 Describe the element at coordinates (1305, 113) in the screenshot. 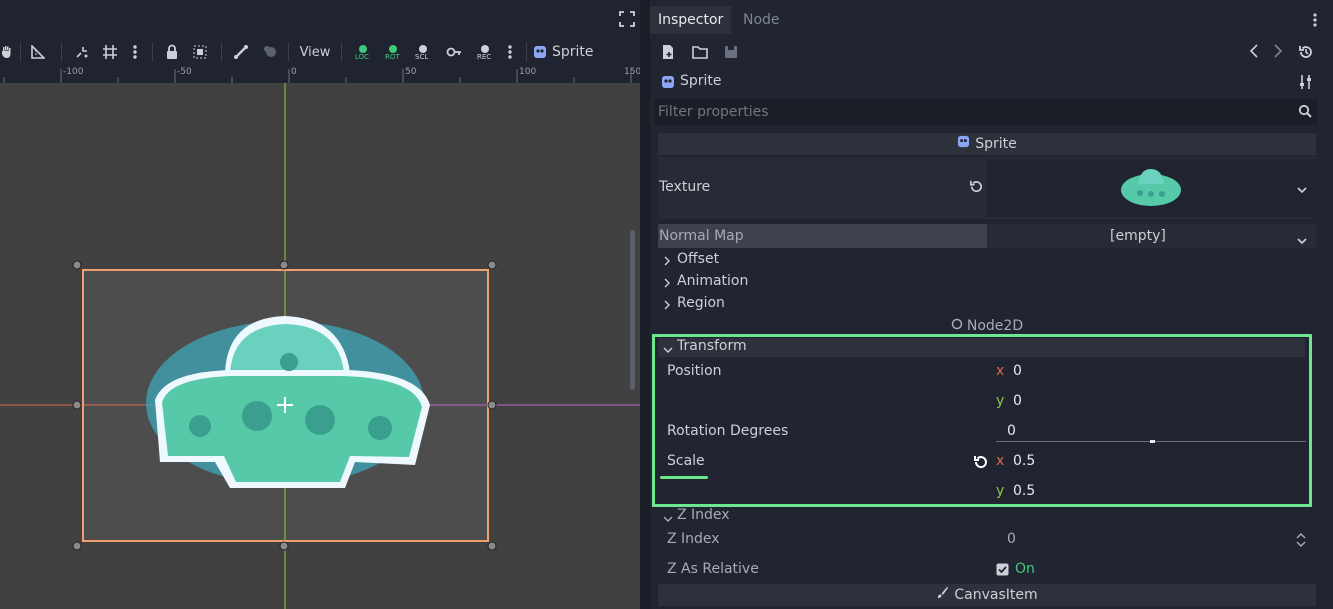

I see `search-icon` at that location.